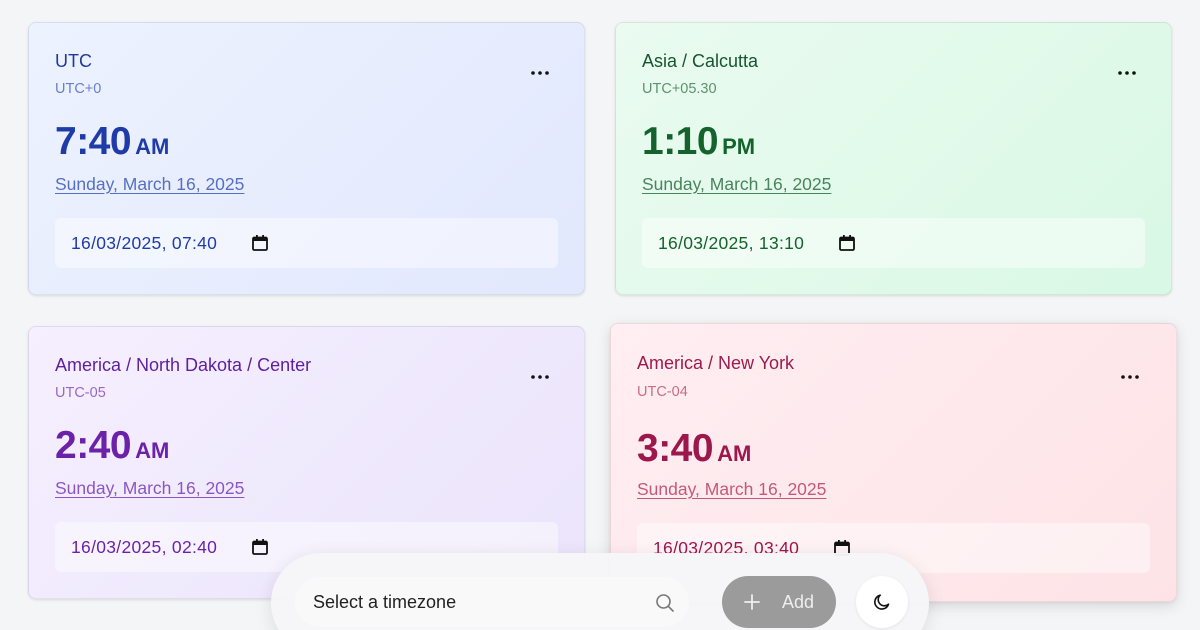  What do you see at coordinates (306, 243) in the screenshot?
I see `datetime-input: 16/03/2025, 07:40` at bounding box center [306, 243].